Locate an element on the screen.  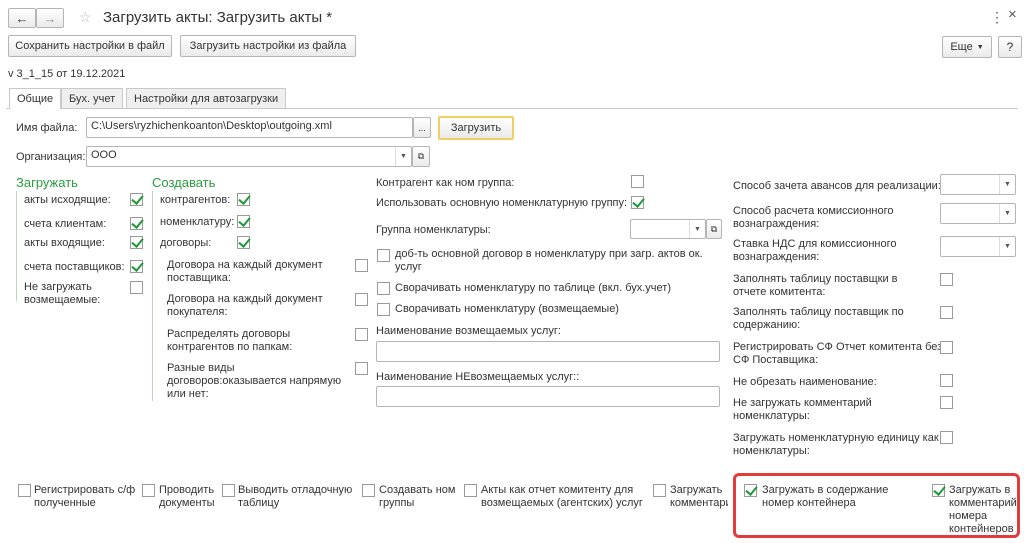
reimb-name-input is located at coordinates (548, 351).